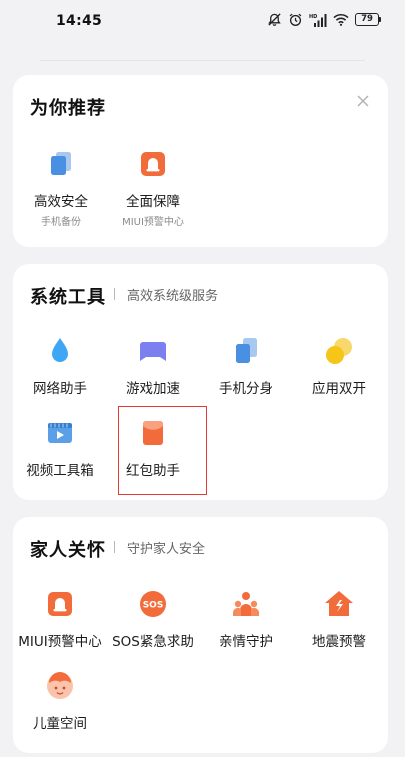 The image size is (405, 757). Describe the element at coordinates (295, 19) in the screenshot. I see `alarm-clock-icon` at that location.